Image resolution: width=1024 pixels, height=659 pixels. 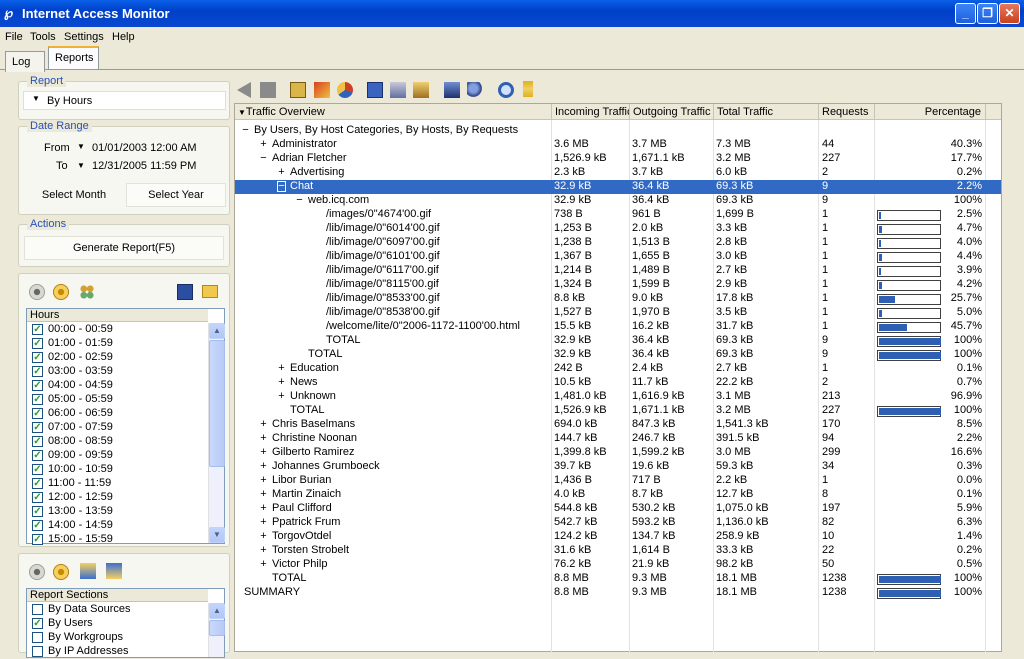 What do you see at coordinates (117, 470) in the screenshot?
I see `hours-list-item: ✓ 10:00 - 10:59` at bounding box center [117, 470].